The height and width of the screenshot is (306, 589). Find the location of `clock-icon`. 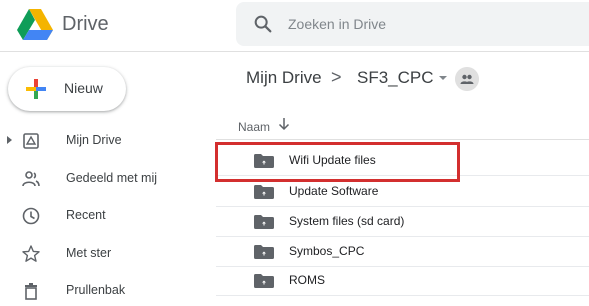

clock-icon is located at coordinates (31, 216).